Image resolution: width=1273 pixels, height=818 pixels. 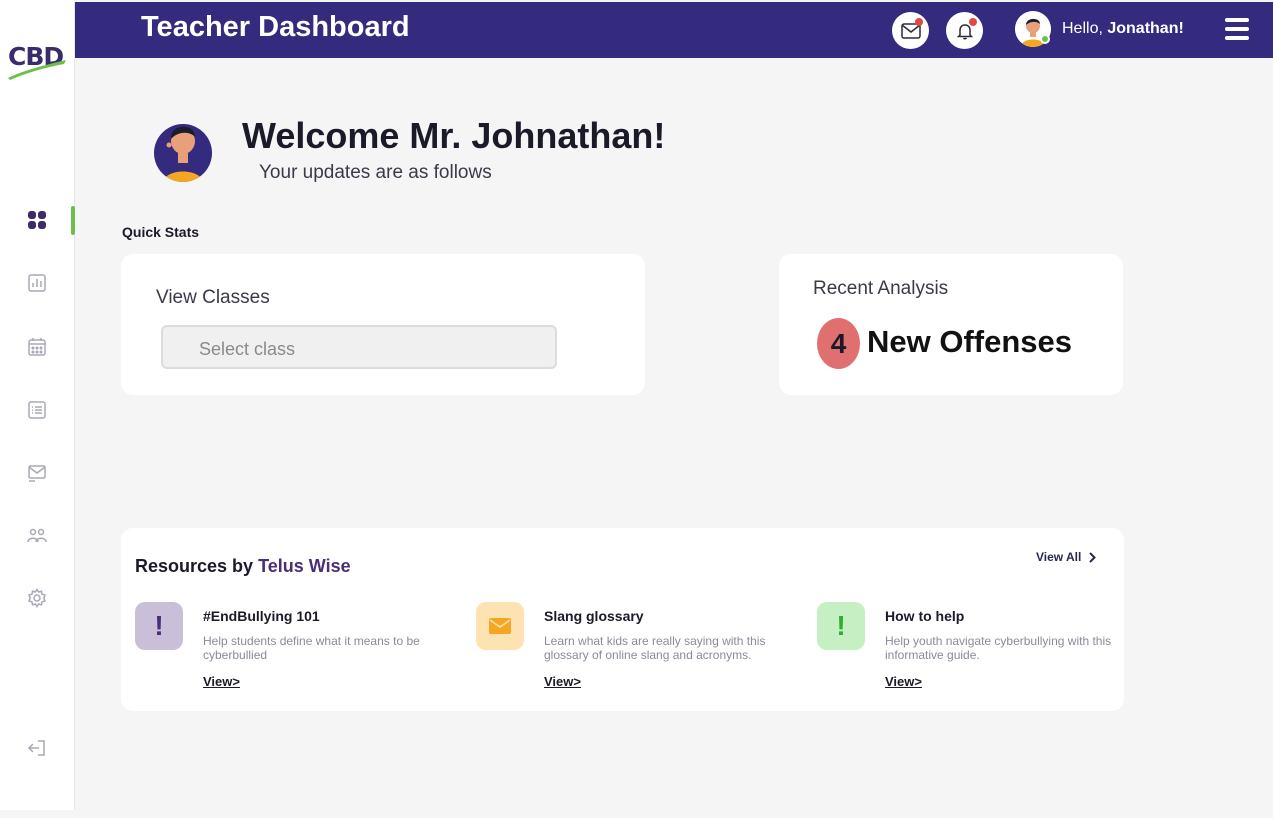 I want to click on class-select-placeholder: Select class, so click(x=247, y=349).